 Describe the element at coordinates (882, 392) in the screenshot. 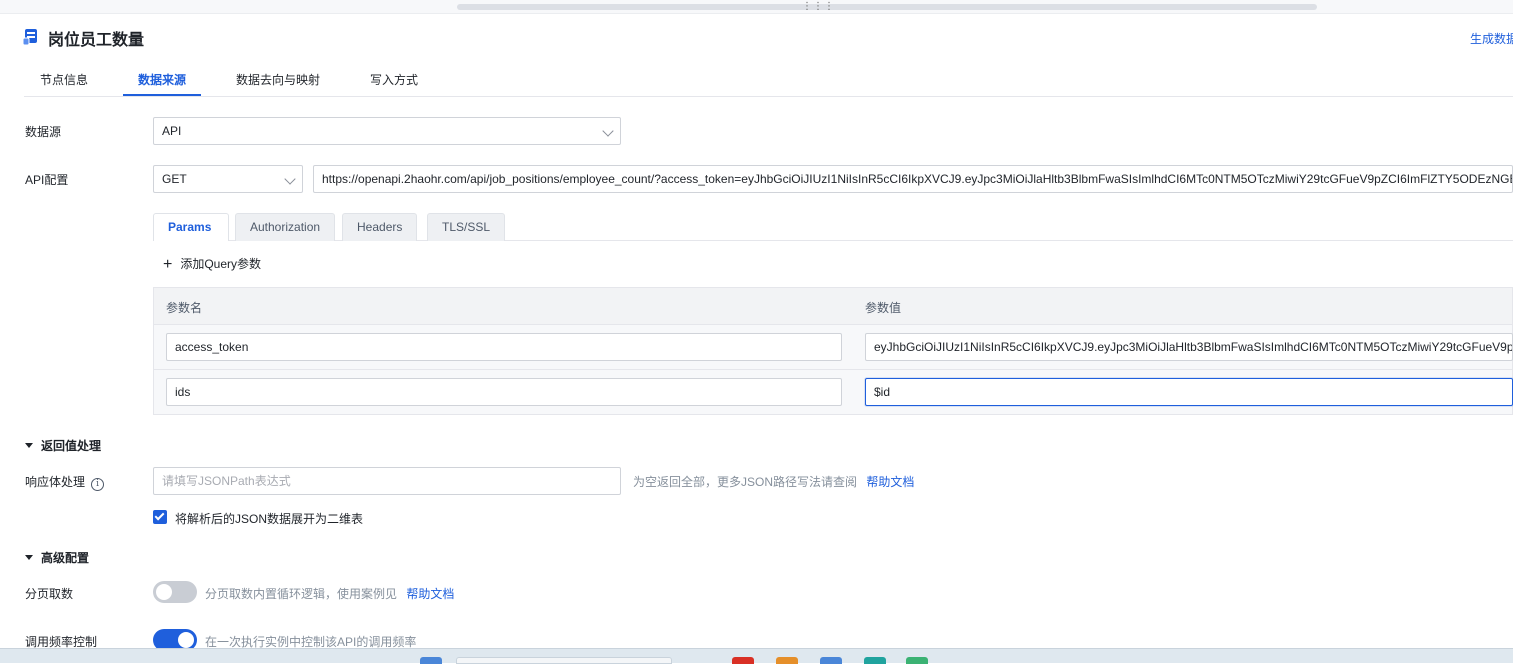

I see `param-value-value: $id` at that location.